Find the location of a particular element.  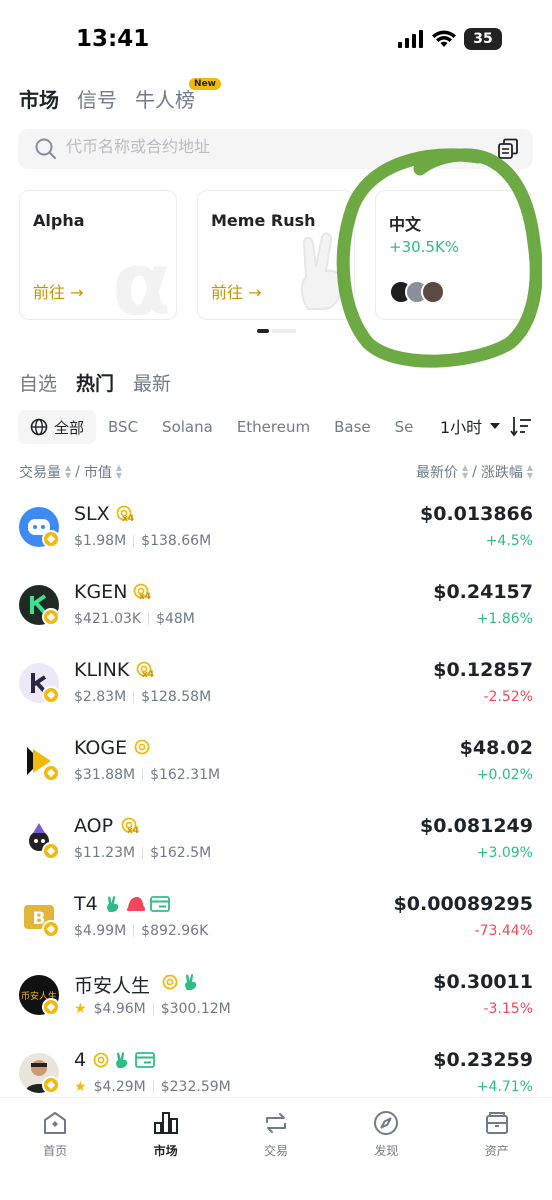

pager-dot is located at coordinates (284, 331).